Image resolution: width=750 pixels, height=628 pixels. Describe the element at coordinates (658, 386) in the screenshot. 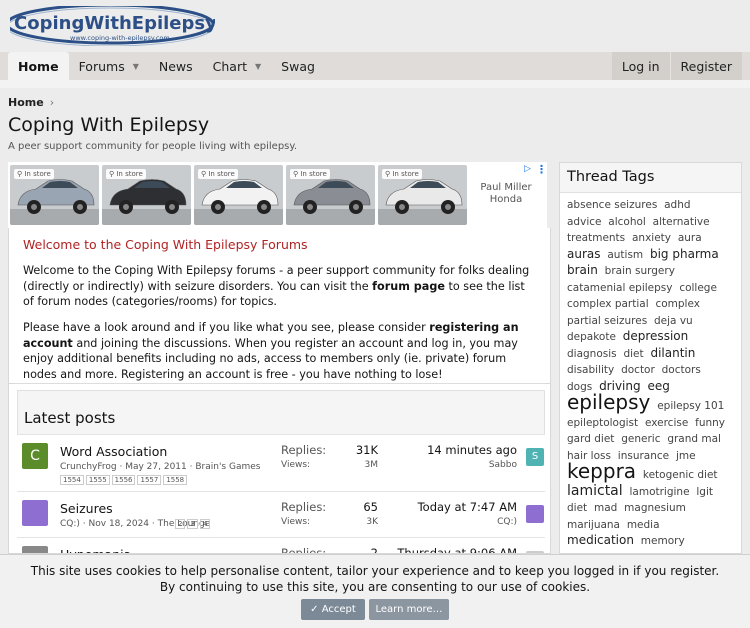

I see `tag-link: eeg` at that location.